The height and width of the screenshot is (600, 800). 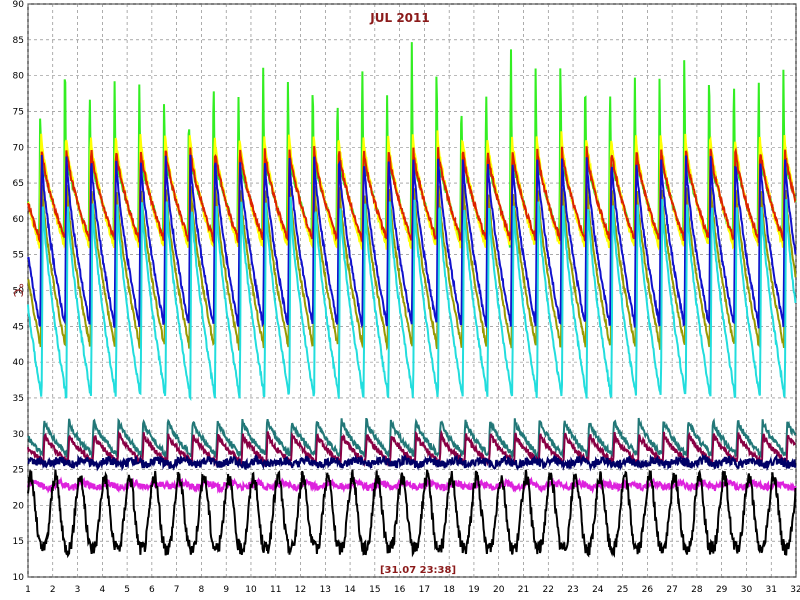 What do you see at coordinates (53, 590) in the screenshot?
I see `x-tick-label: 2` at bounding box center [53, 590].